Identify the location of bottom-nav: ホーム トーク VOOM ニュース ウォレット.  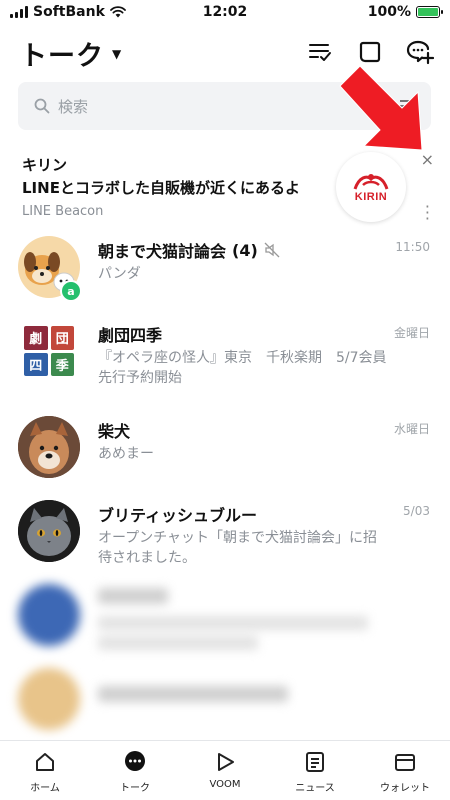
(225, 770).